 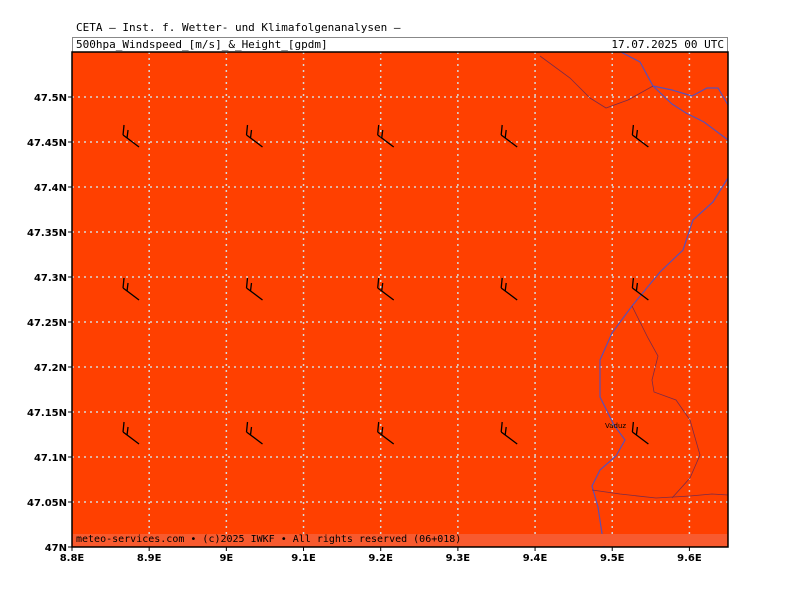 What do you see at coordinates (689, 558) in the screenshot?
I see `lon-label: 9.6E` at bounding box center [689, 558].